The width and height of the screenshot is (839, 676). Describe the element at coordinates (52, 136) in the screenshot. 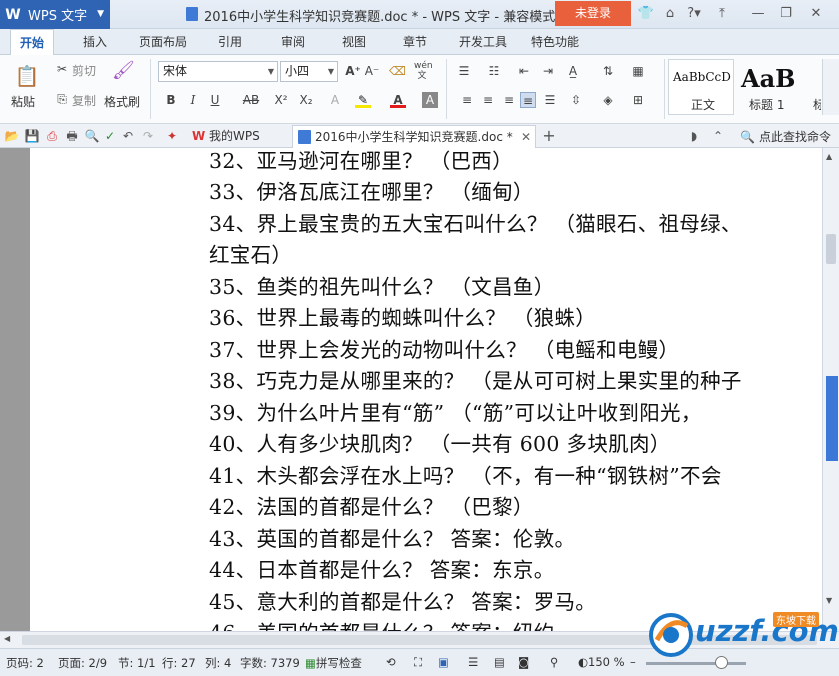

I see `export-pdf-icon: ⎙` at that location.